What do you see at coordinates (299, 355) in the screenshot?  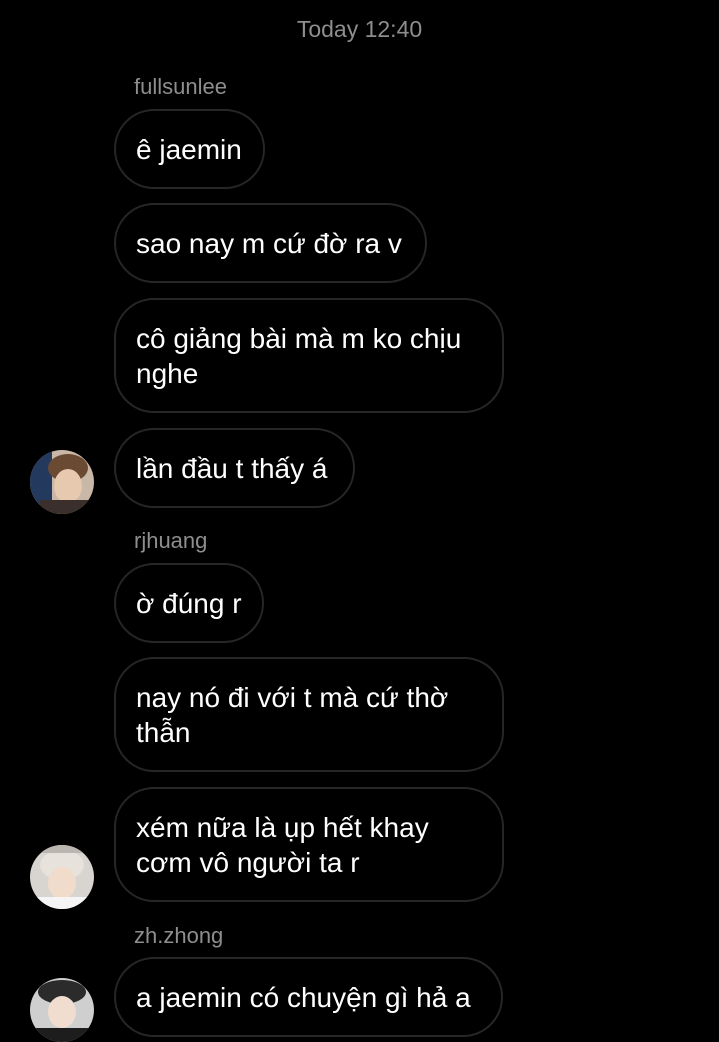 I see `message-text: cô giảng bài mà m ko chịu nghe` at bounding box center [299, 355].